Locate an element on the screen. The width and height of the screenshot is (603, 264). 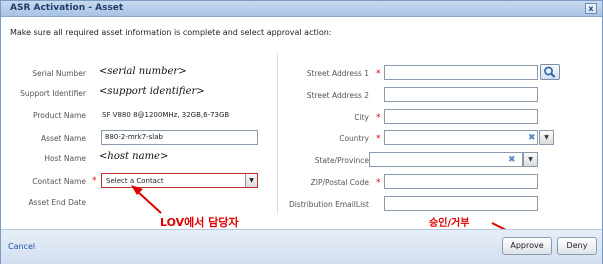
annotation-arrows is located at coordinates (326, 211).